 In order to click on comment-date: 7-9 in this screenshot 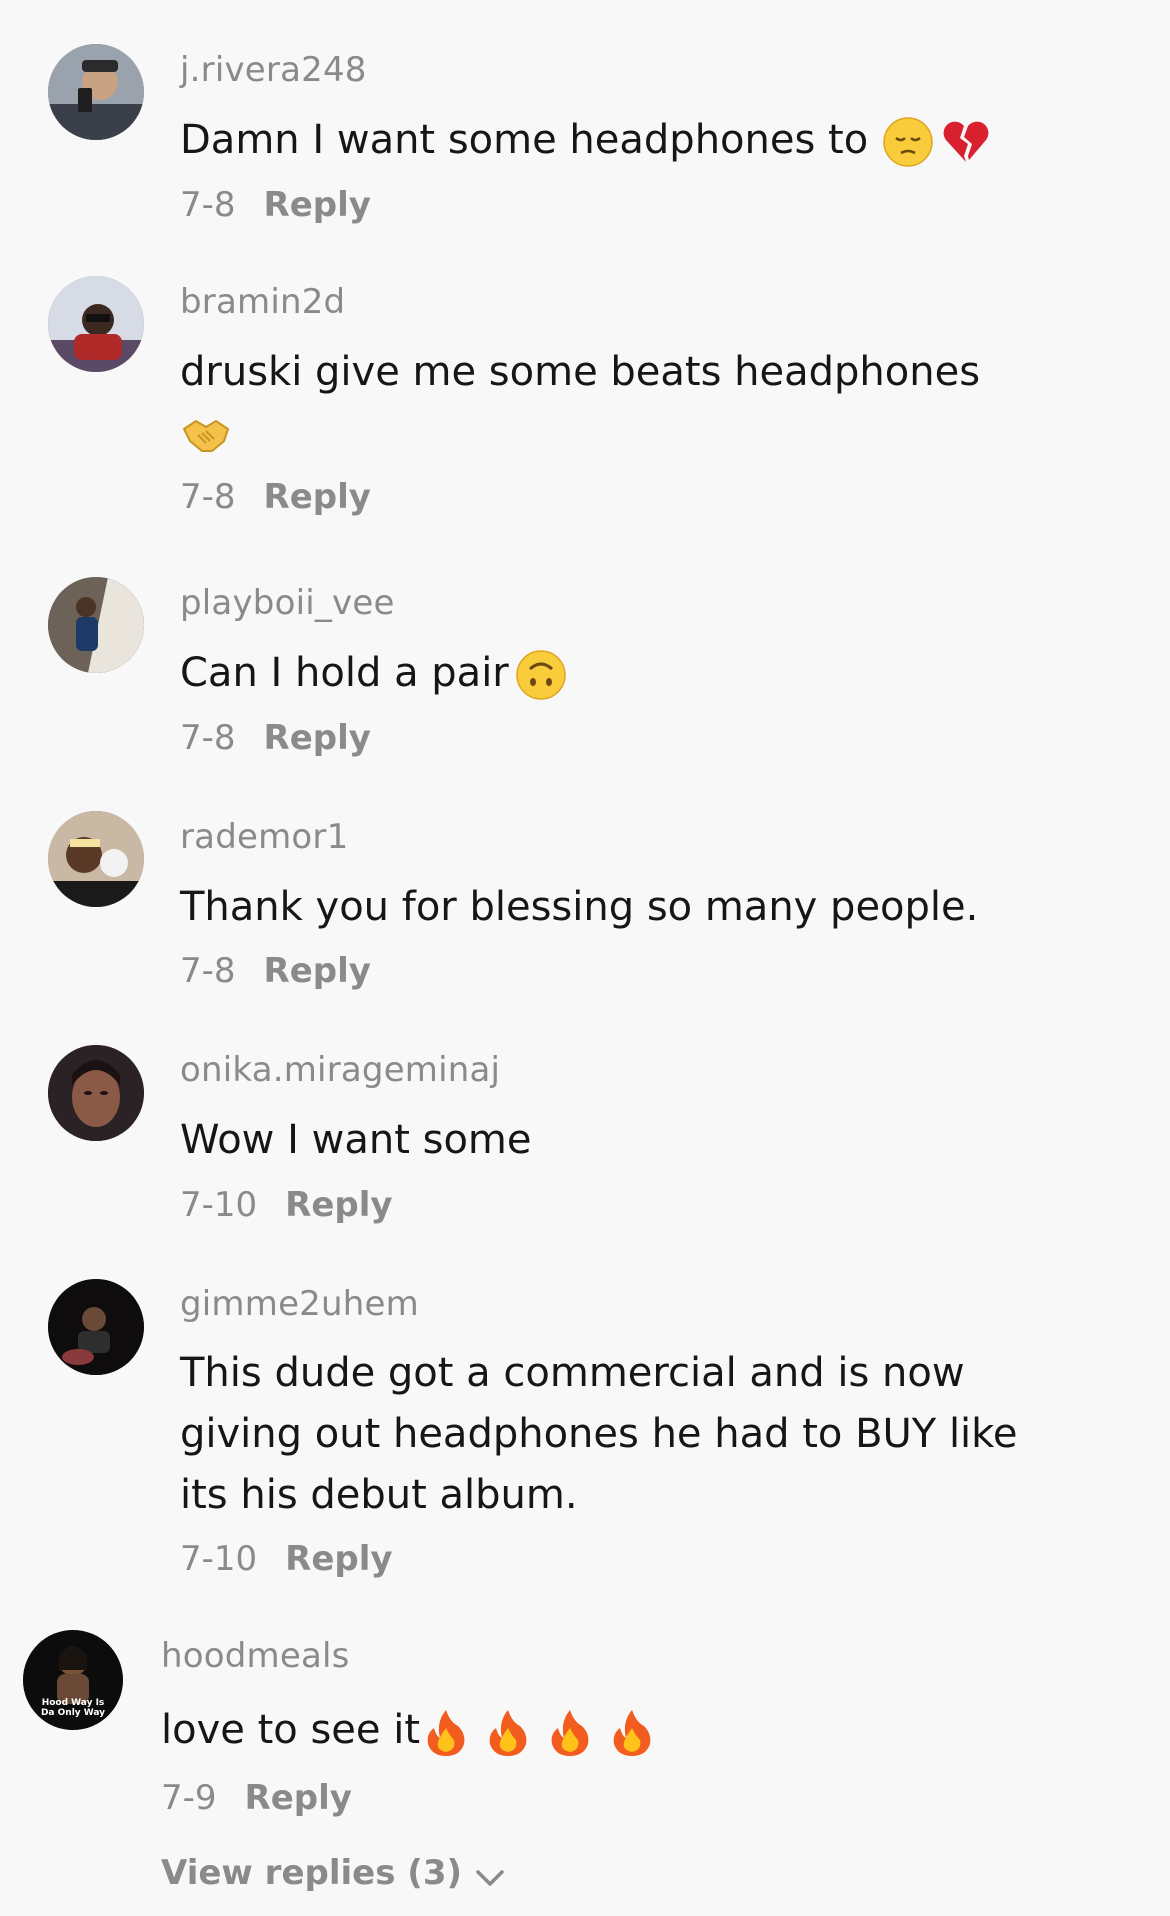, I will do `click(189, 1798)`.